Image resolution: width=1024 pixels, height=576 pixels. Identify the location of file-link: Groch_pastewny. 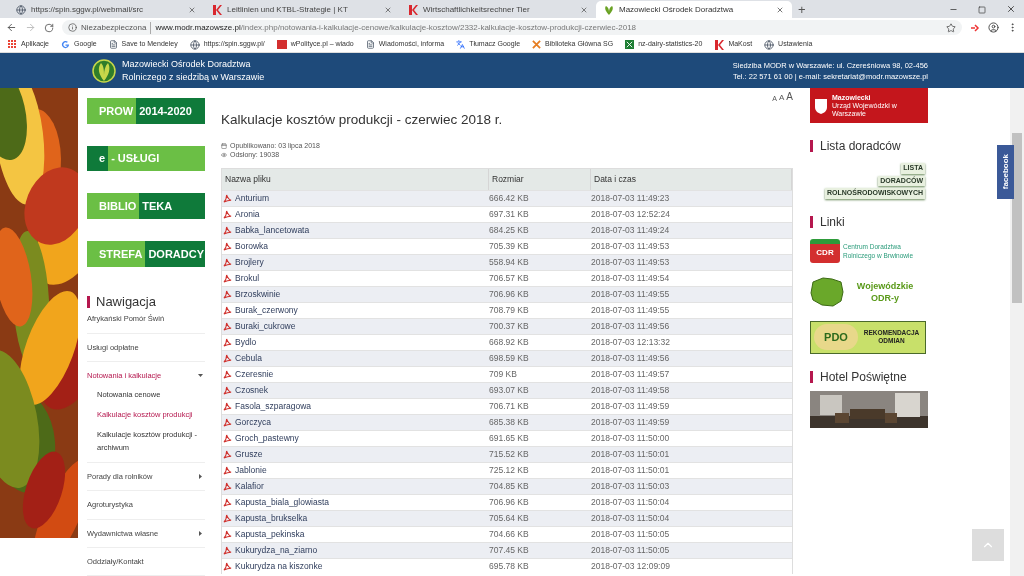
(267, 439).